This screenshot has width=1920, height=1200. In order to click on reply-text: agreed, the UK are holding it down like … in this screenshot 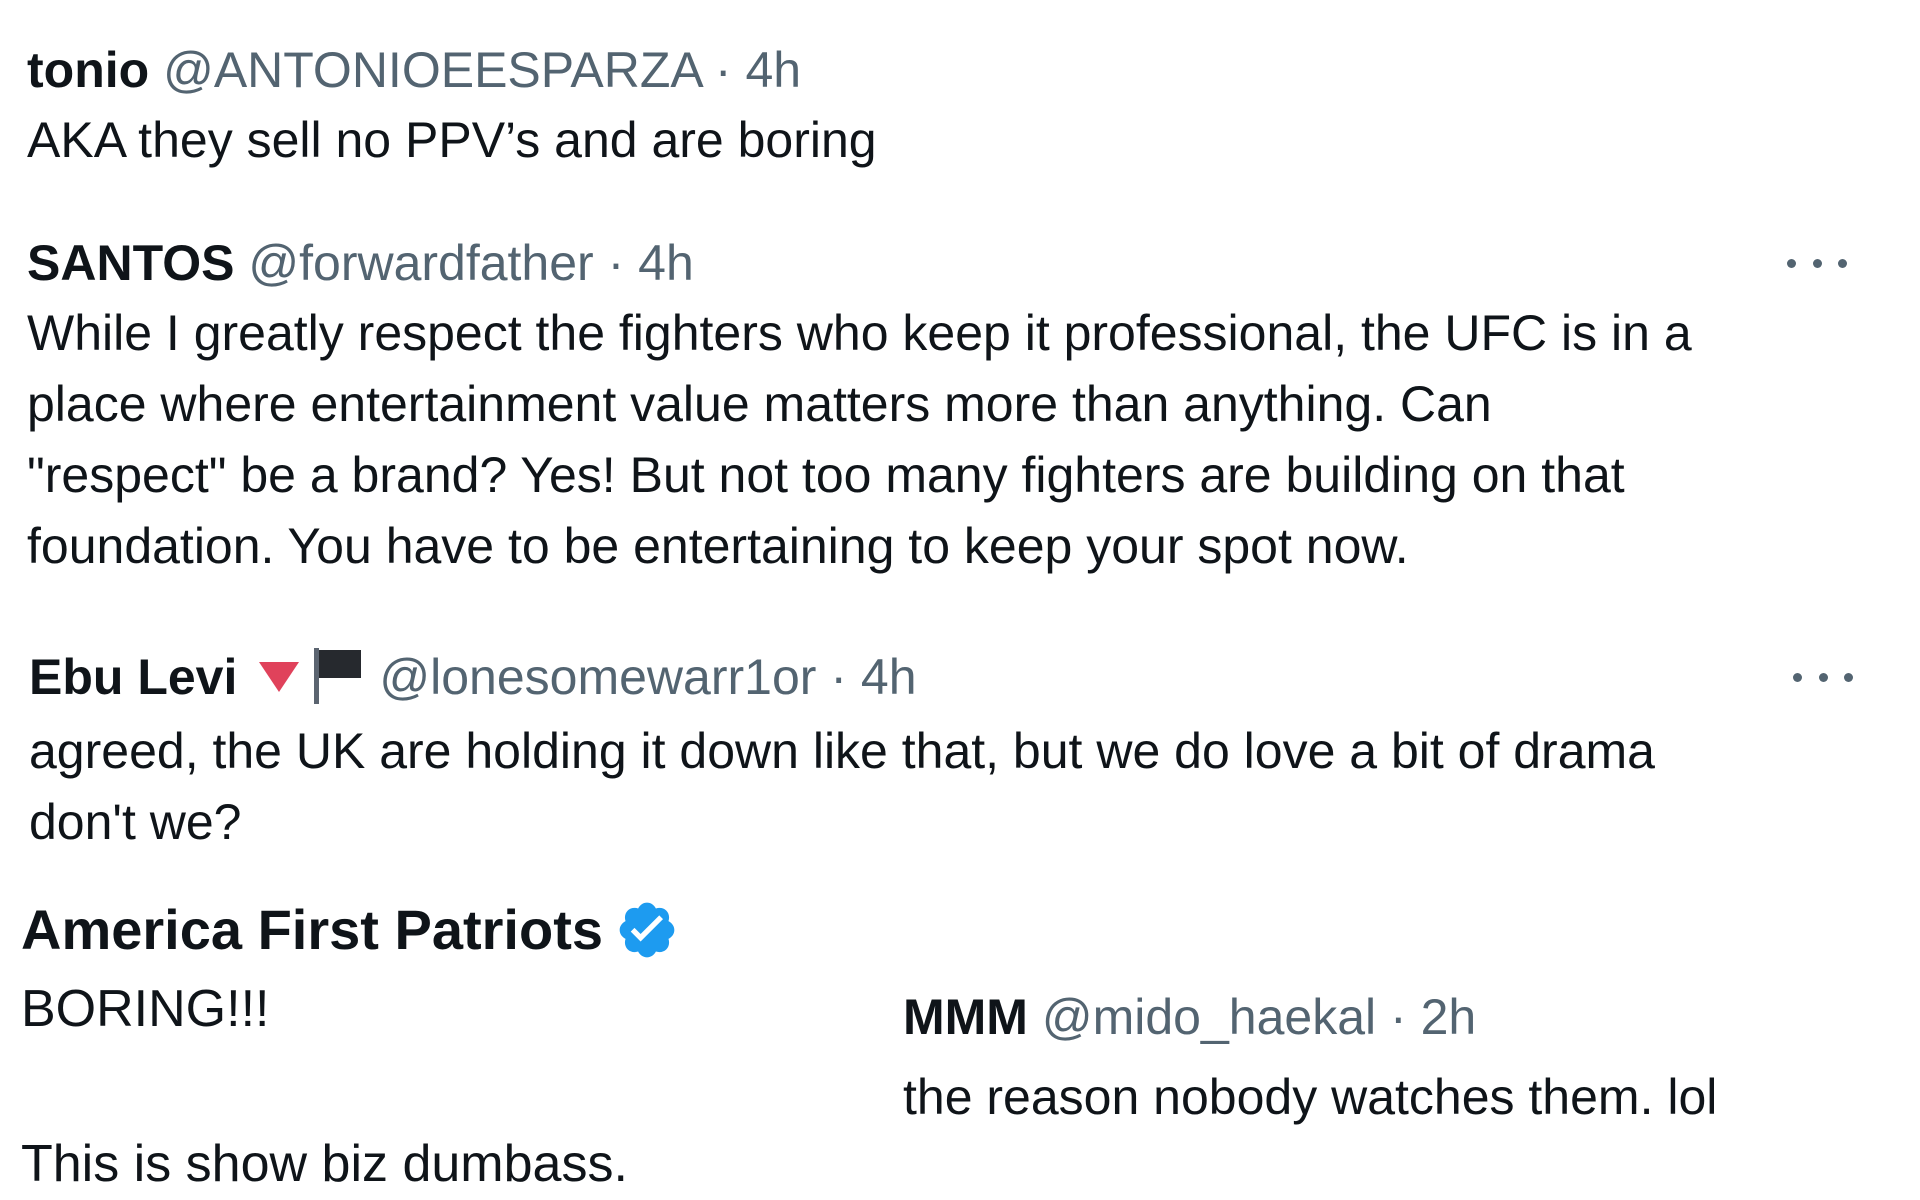, I will do `click(939, 787)`.